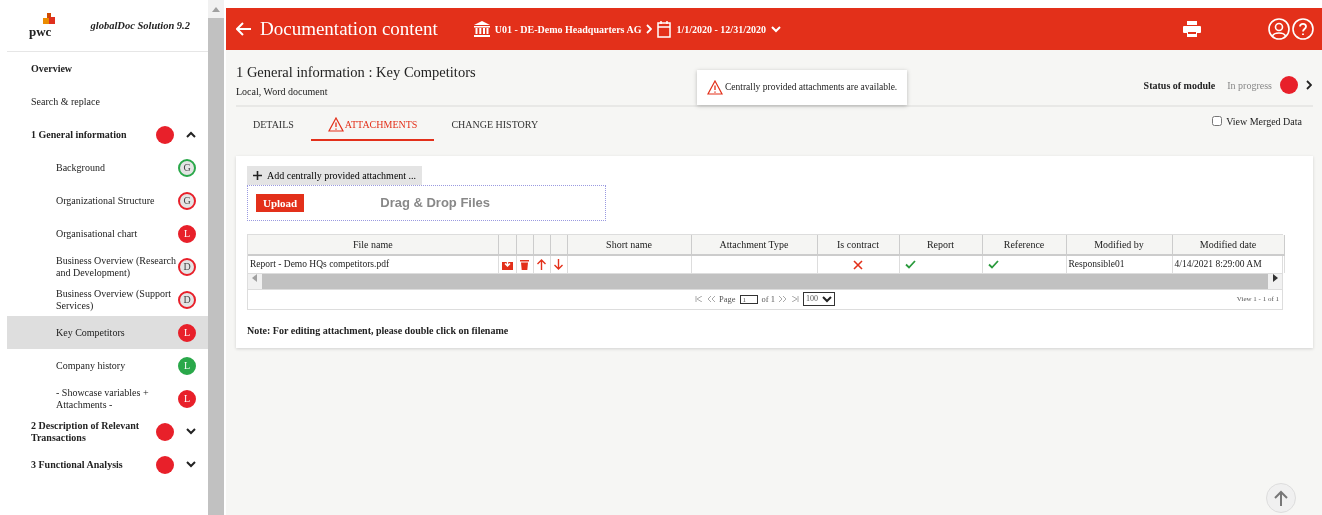 The image size is (1322, 515). I want to click on nav-item: Key Competitors, so click(117, 332).